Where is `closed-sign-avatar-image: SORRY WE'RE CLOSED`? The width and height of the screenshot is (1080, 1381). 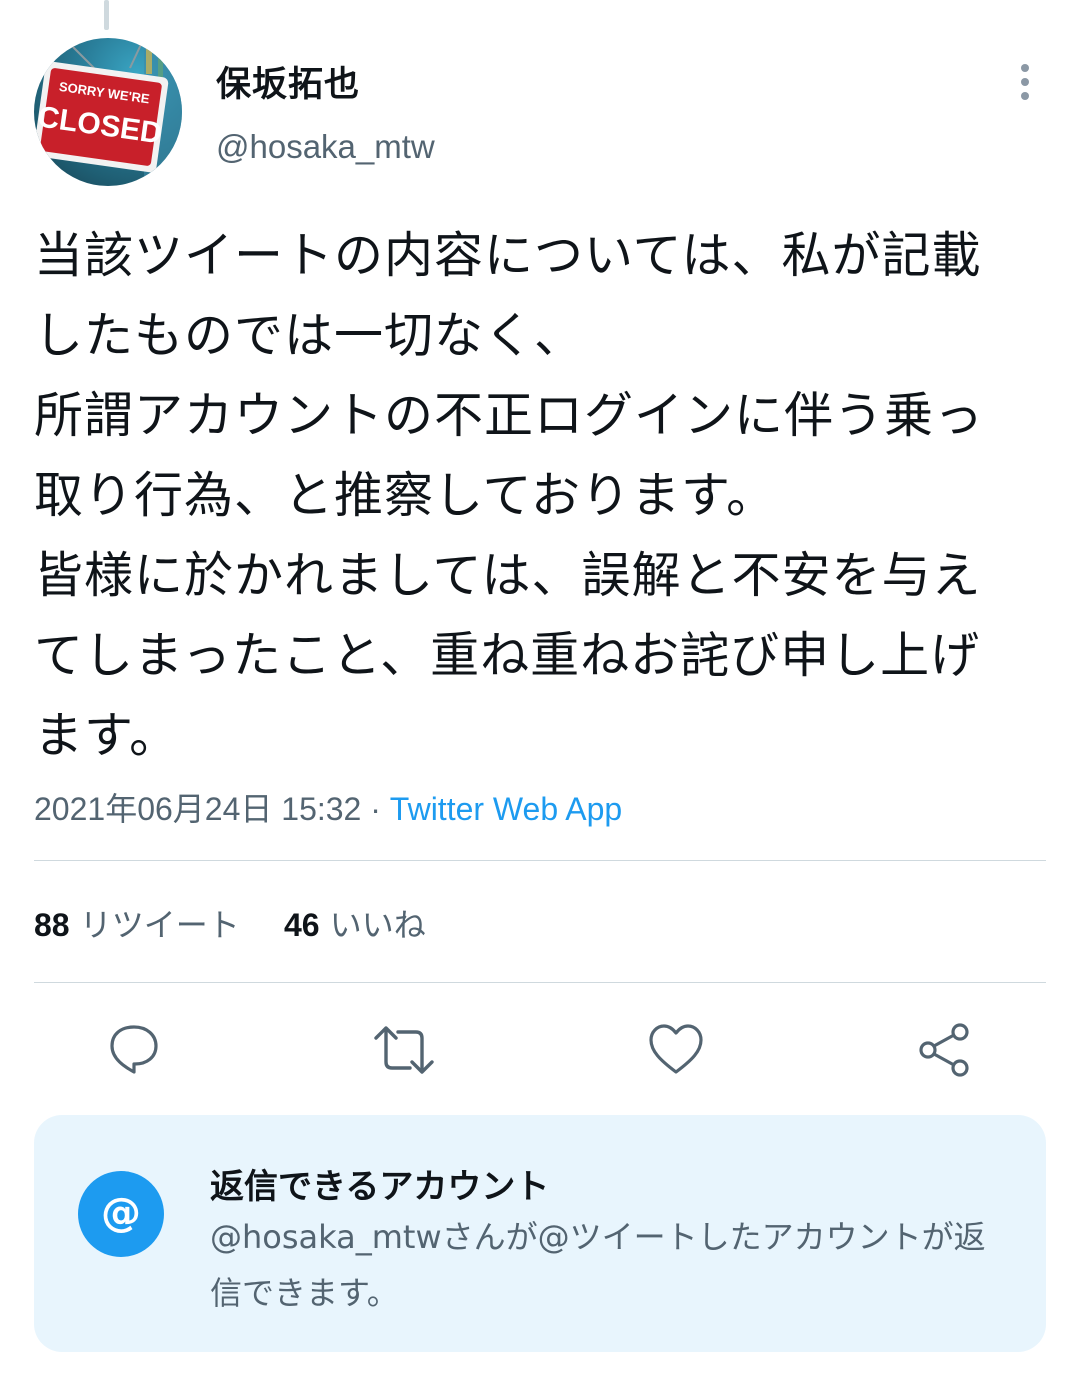 closed-sign-avatar-image: SORRY WE'RE CLOSED is located at coordinates (108, 112).